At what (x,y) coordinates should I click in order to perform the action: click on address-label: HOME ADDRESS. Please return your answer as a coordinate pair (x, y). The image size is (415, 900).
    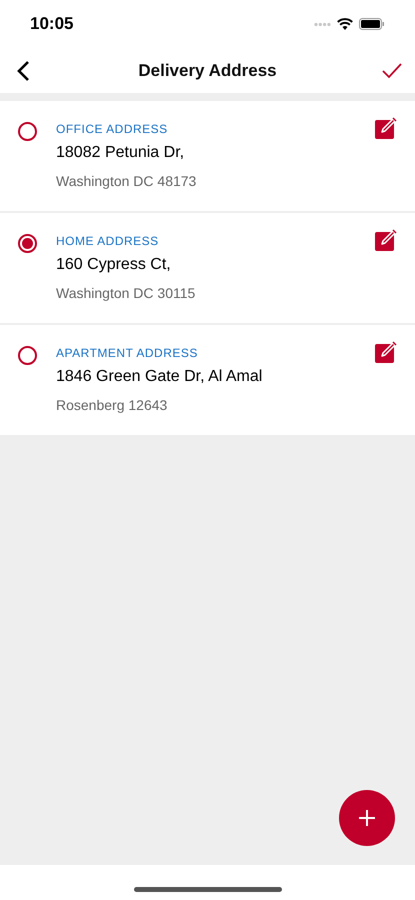
    Looking at the image, I should click on (108, 241).